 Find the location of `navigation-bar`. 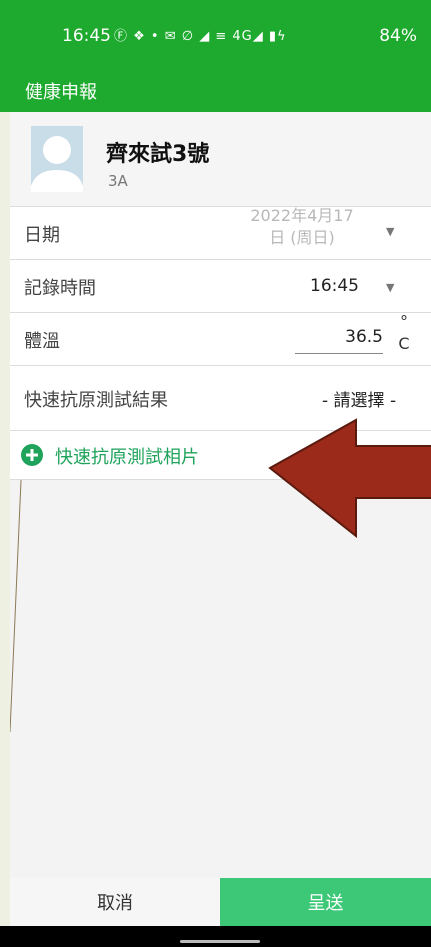

navigation-bar is located at coordinates (215, 936).